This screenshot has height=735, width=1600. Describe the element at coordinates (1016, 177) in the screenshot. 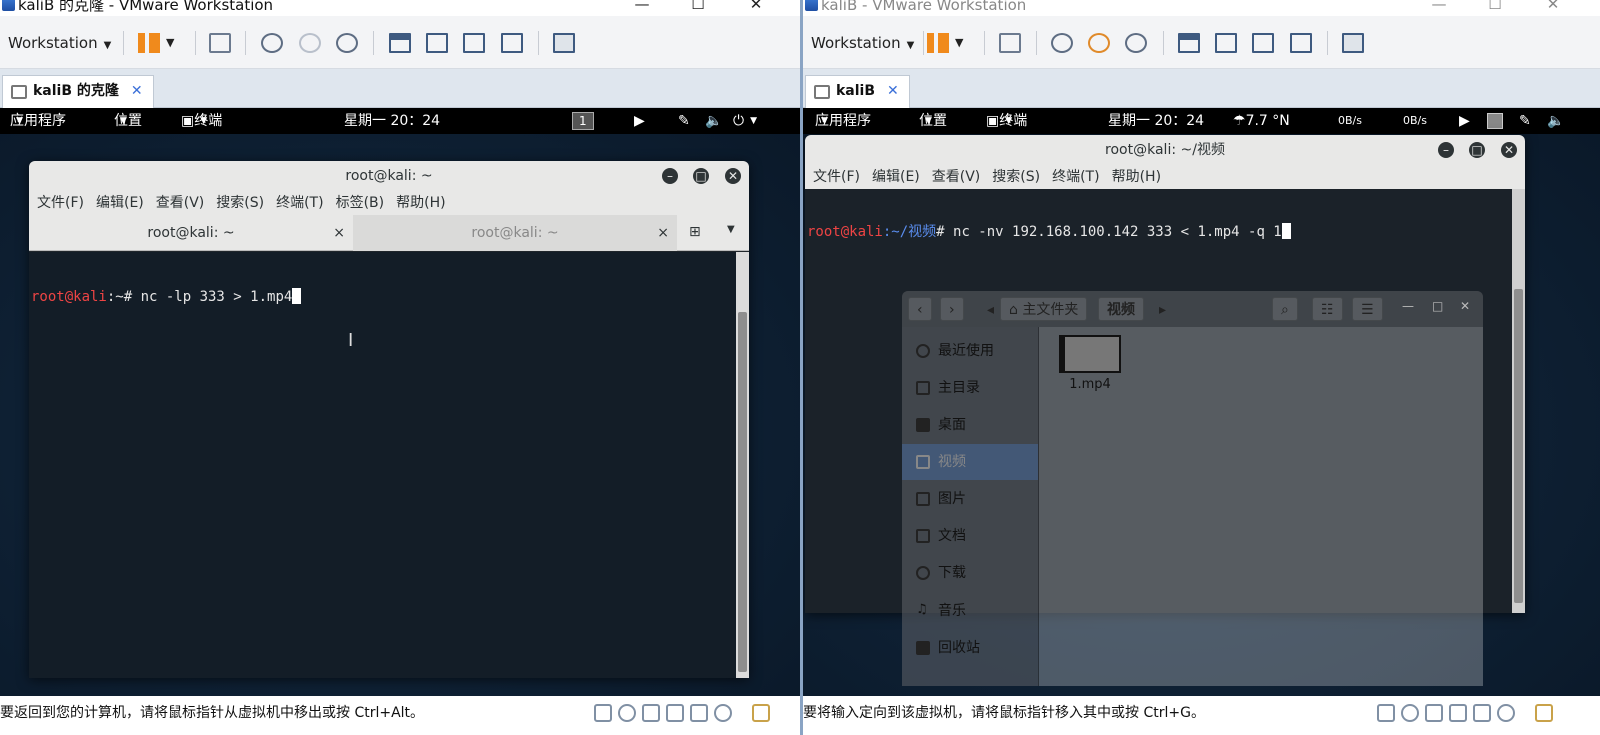

I see `menu-search: 搜索(S)` at that location.